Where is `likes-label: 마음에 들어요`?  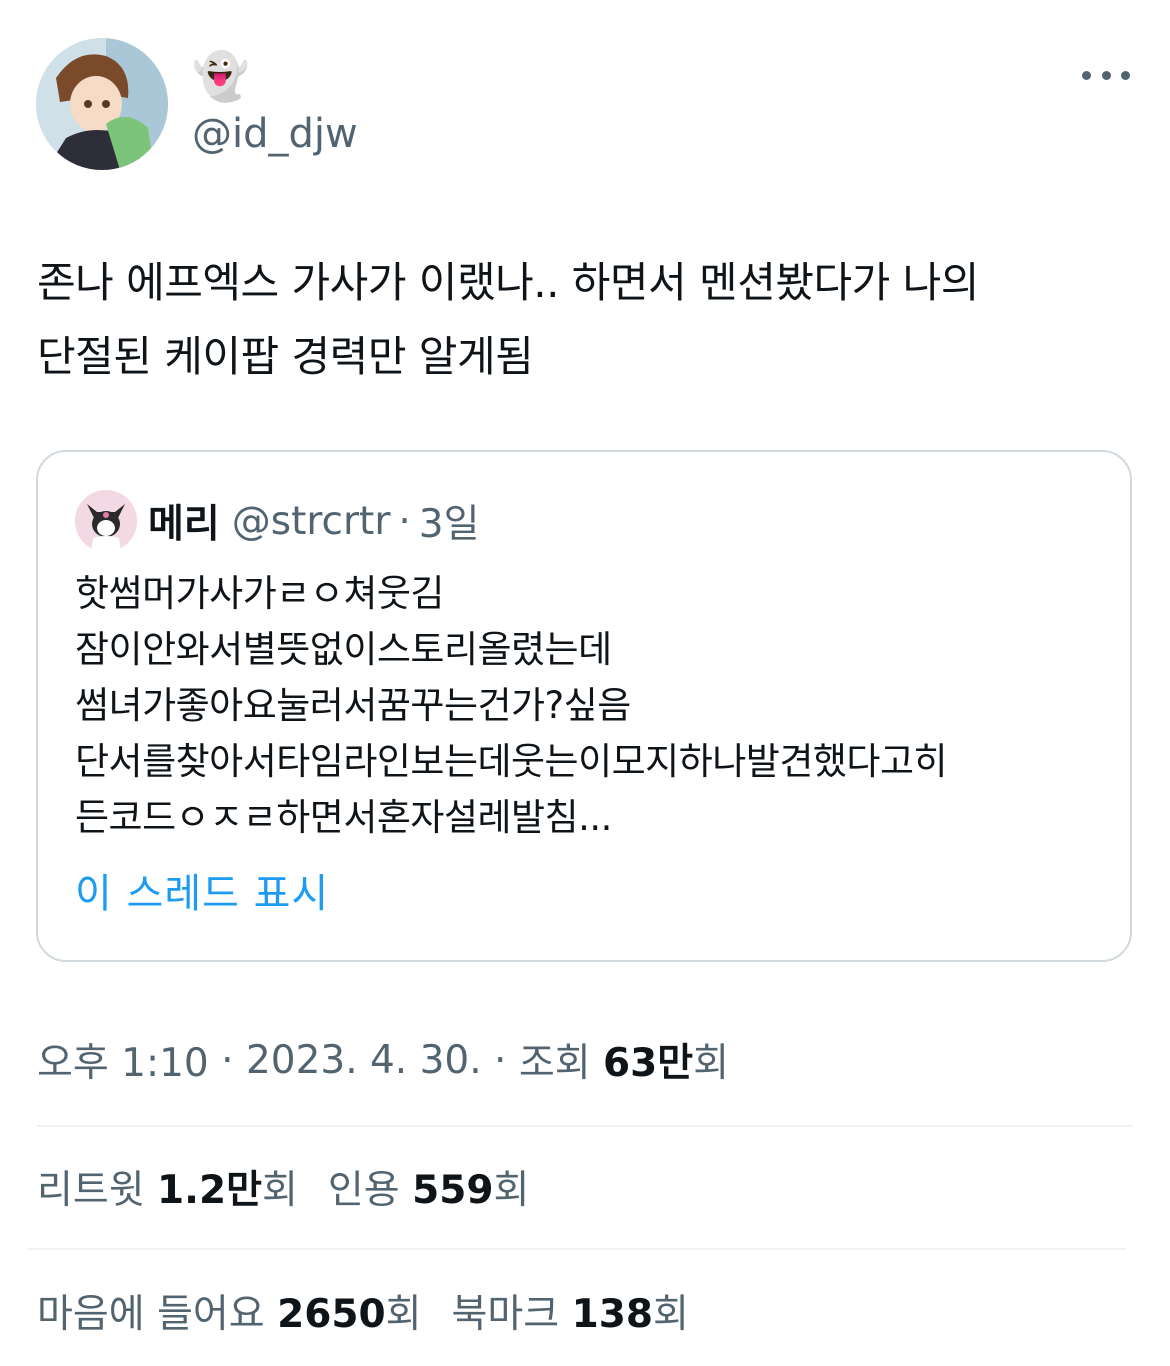
likes-label: 마음에 들어요 is located at coordinates (157, 1314).